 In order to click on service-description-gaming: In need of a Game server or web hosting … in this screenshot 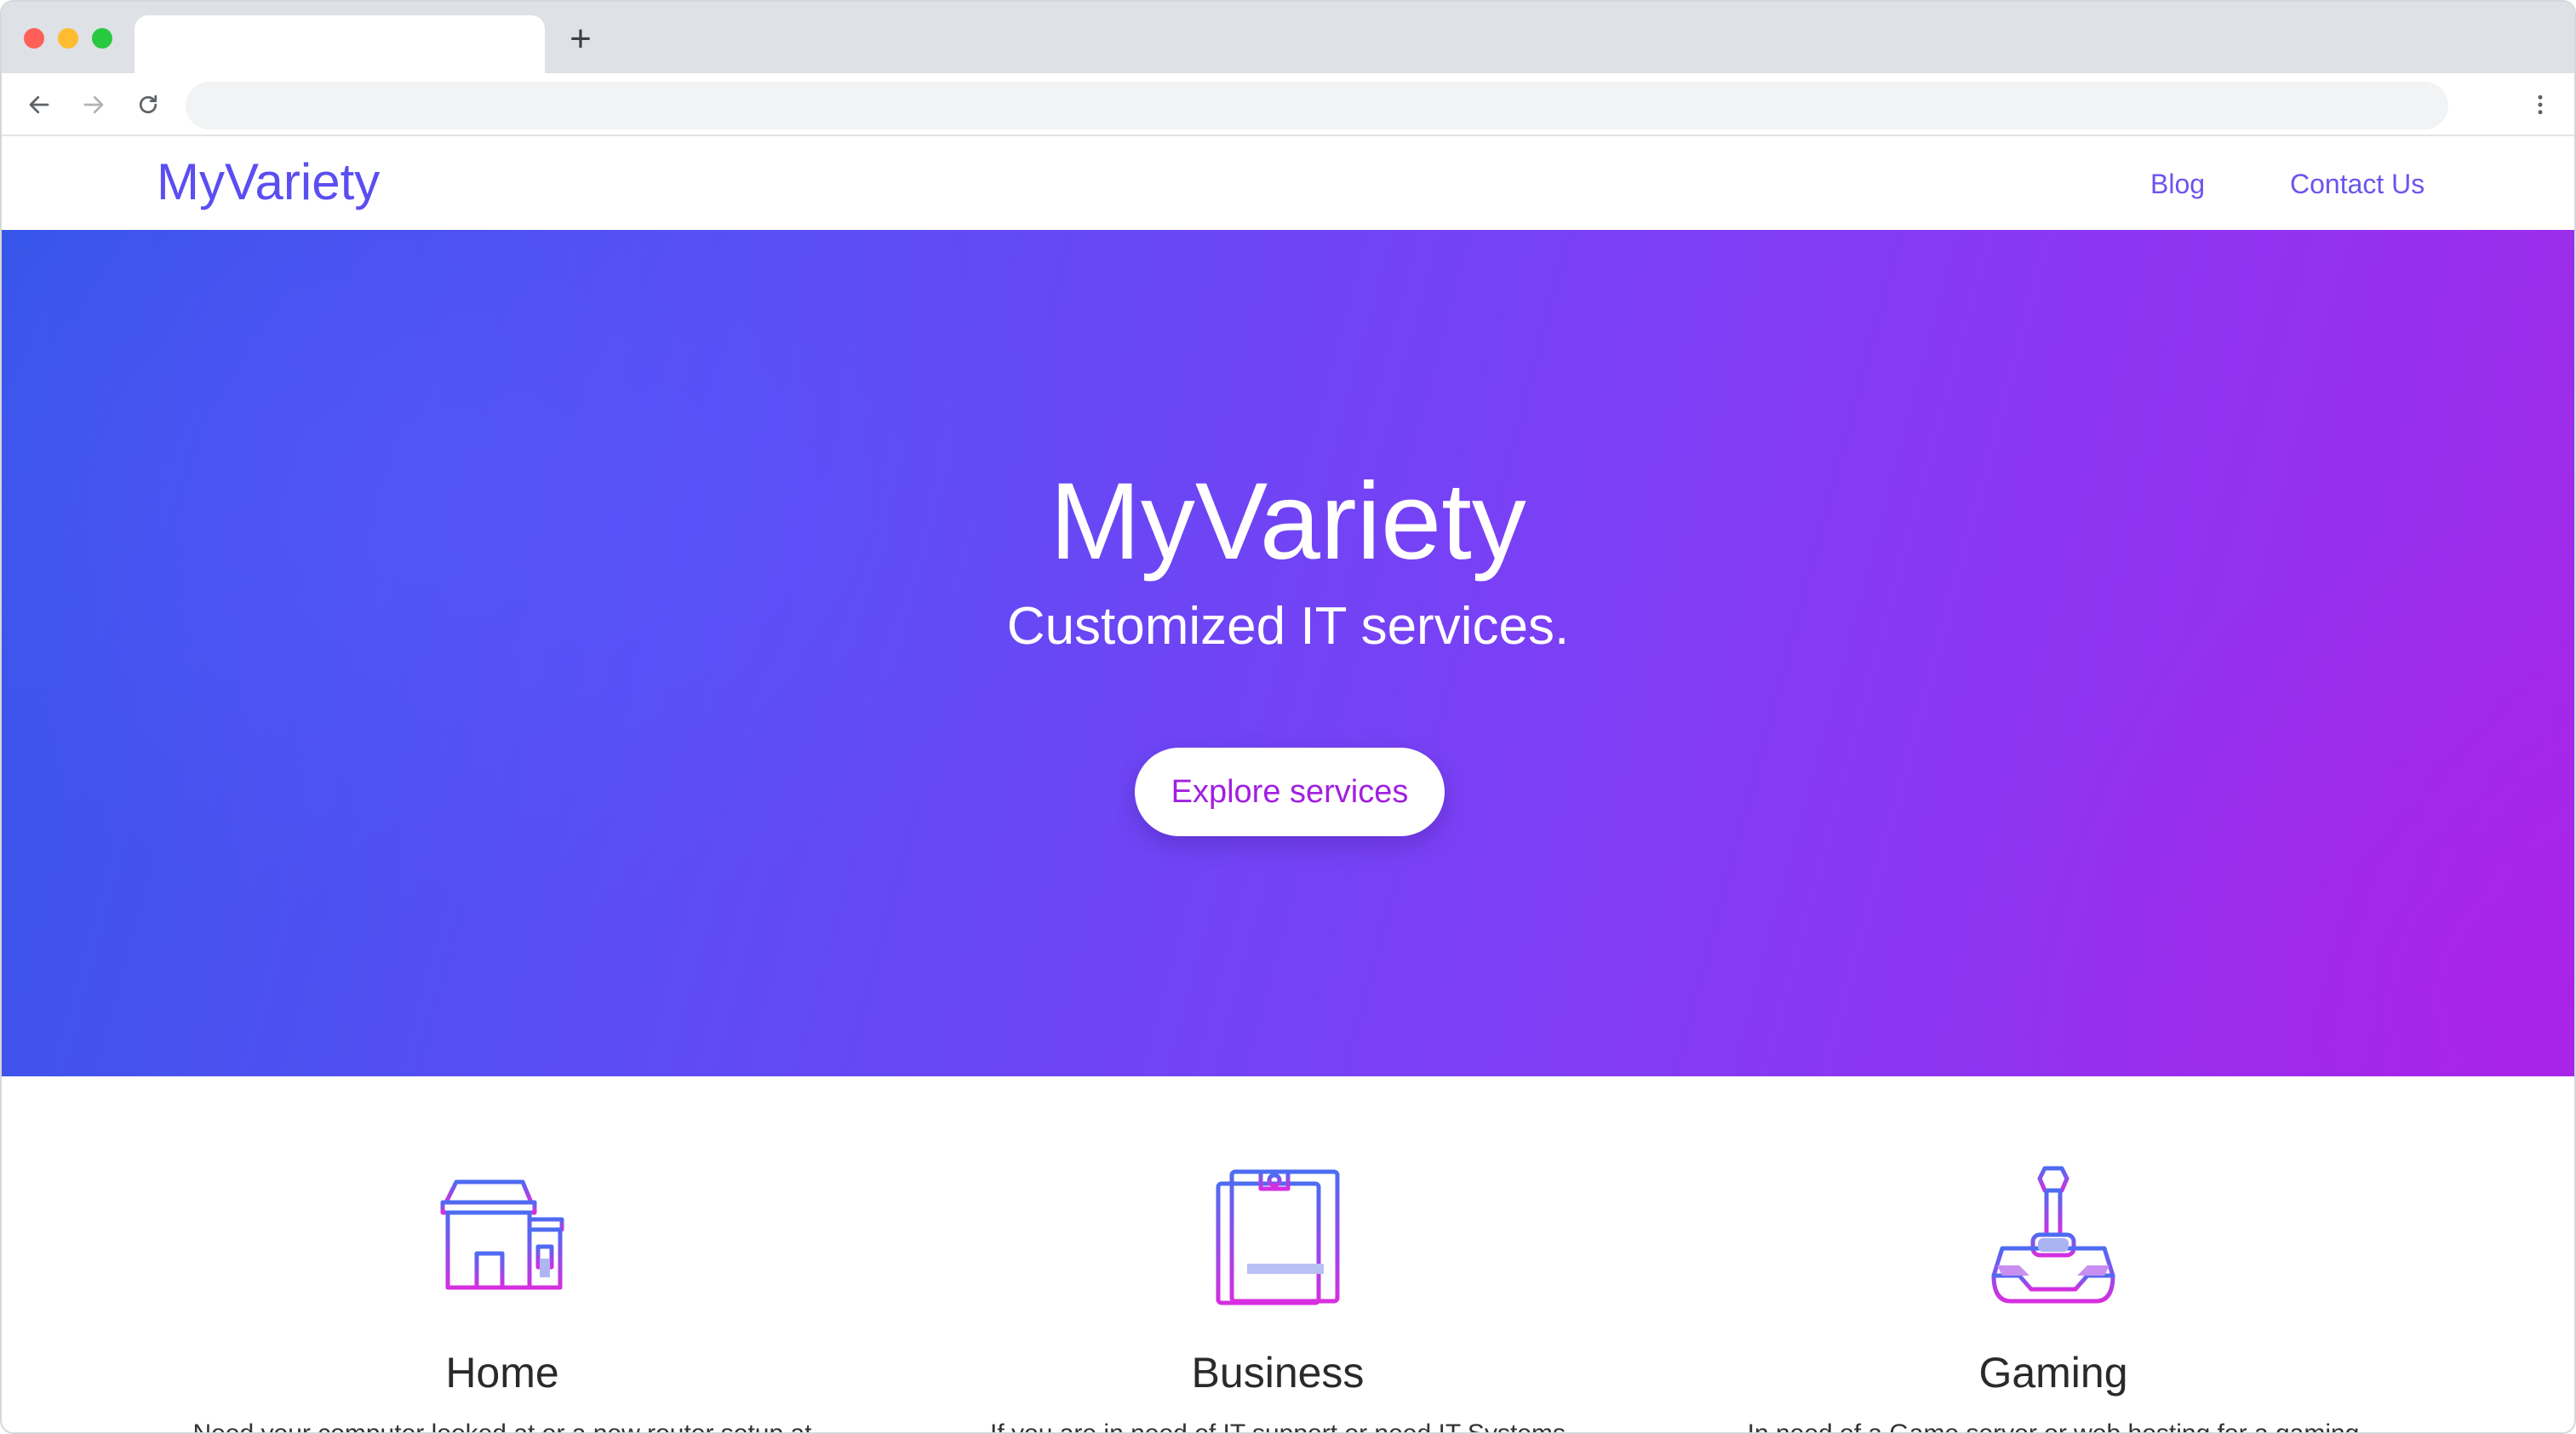, I will do `click(2053, 1427)`.